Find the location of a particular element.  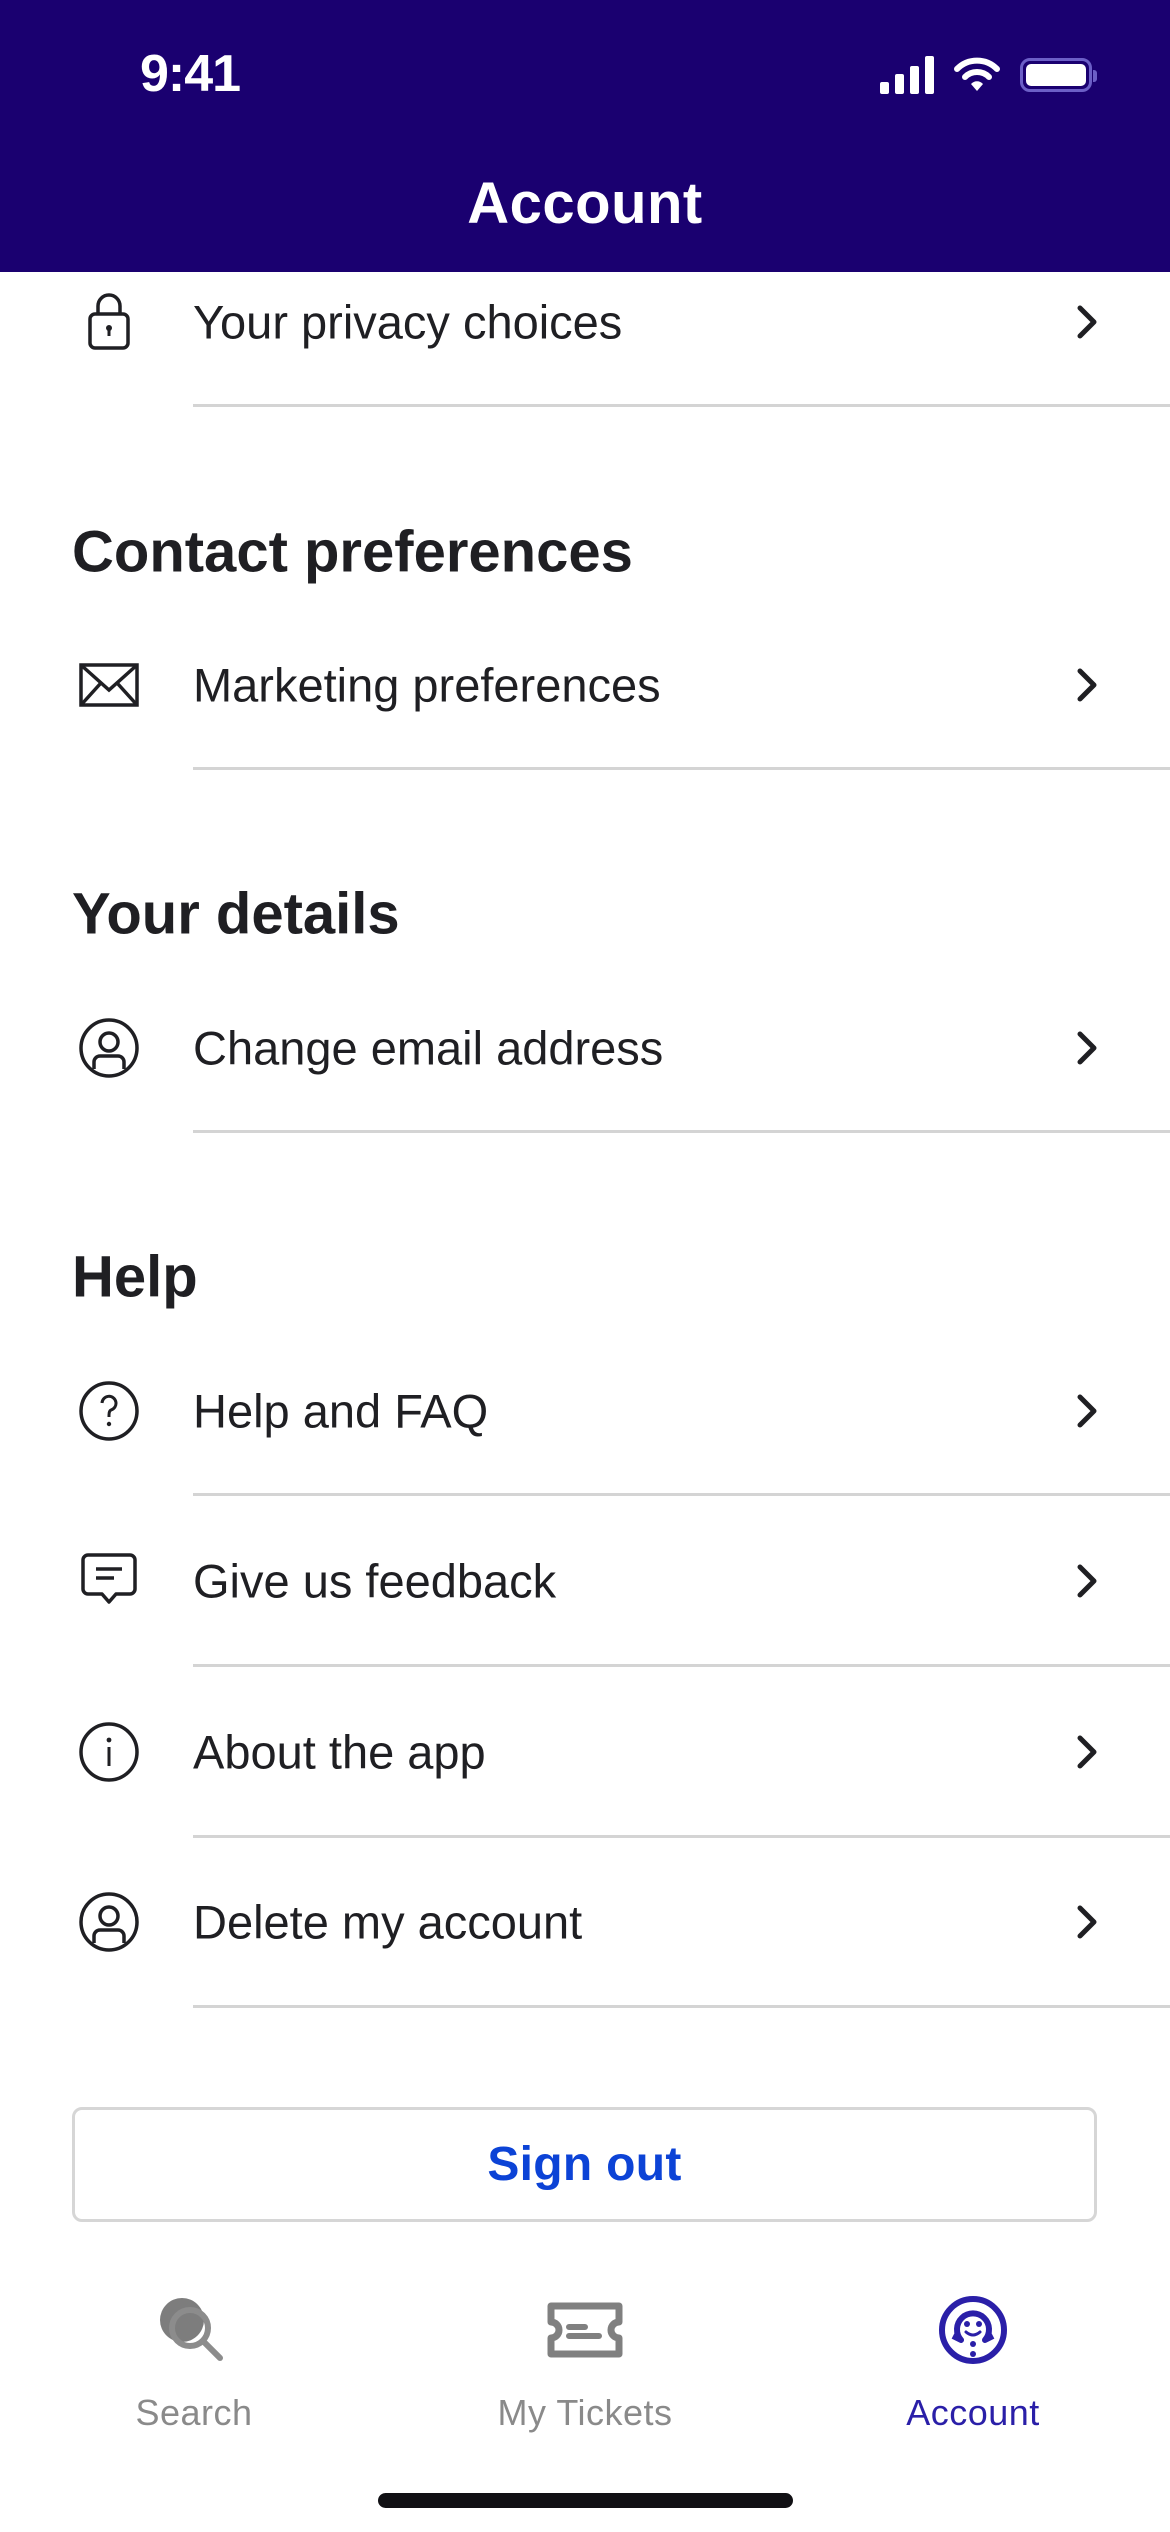

section-title-contact-preferences: Contact preferences is located at coordinates (352, 552).